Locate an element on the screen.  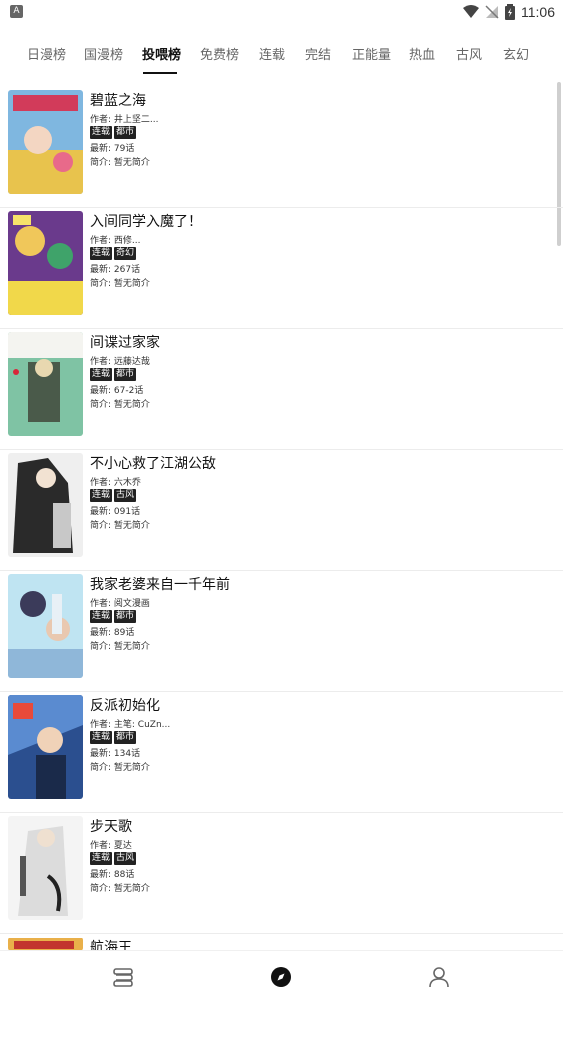
comic-latest: 最新: 89话 is located at coordinates (112, 633).